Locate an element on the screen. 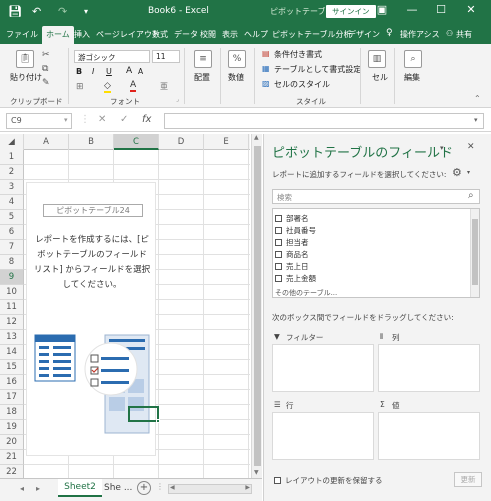  prev-sheet-icon: ◂ is located at coordinates (22, 488).